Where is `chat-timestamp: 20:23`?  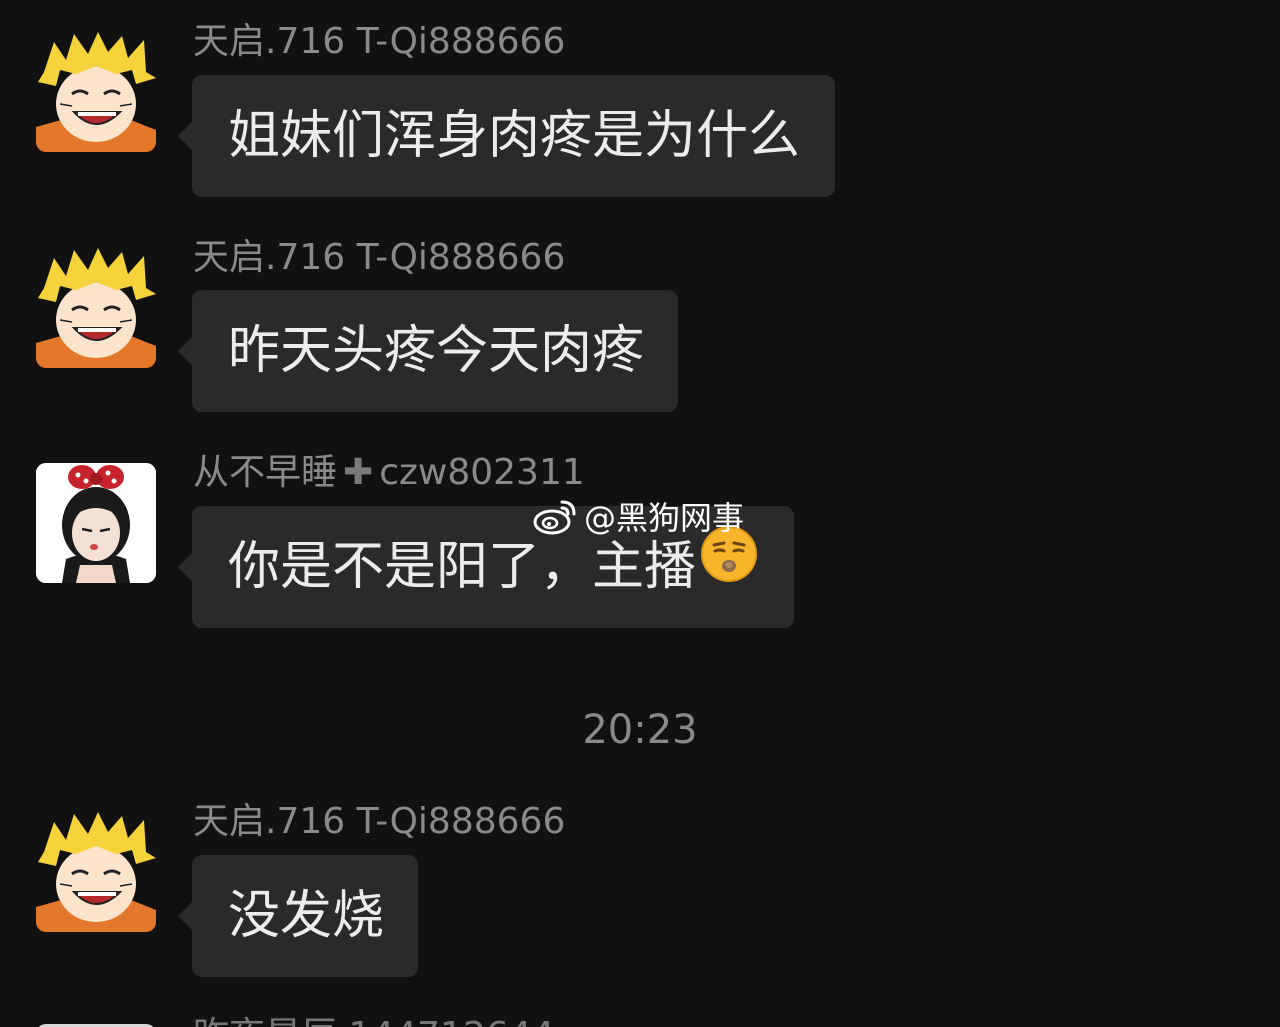
chat-timestamp: 20:23 is located at coordinates (640, 730).